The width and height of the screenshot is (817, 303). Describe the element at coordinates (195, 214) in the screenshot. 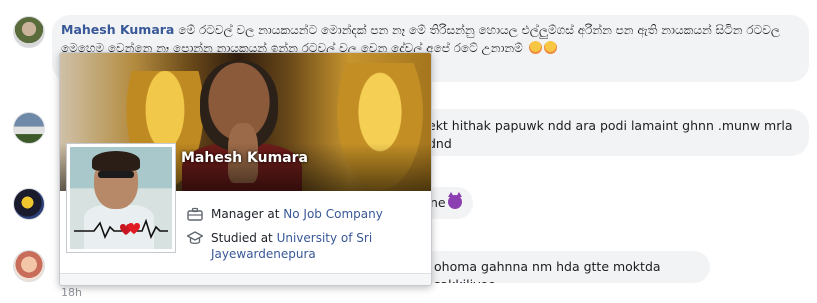

I see `briefcase-icon` at that location.